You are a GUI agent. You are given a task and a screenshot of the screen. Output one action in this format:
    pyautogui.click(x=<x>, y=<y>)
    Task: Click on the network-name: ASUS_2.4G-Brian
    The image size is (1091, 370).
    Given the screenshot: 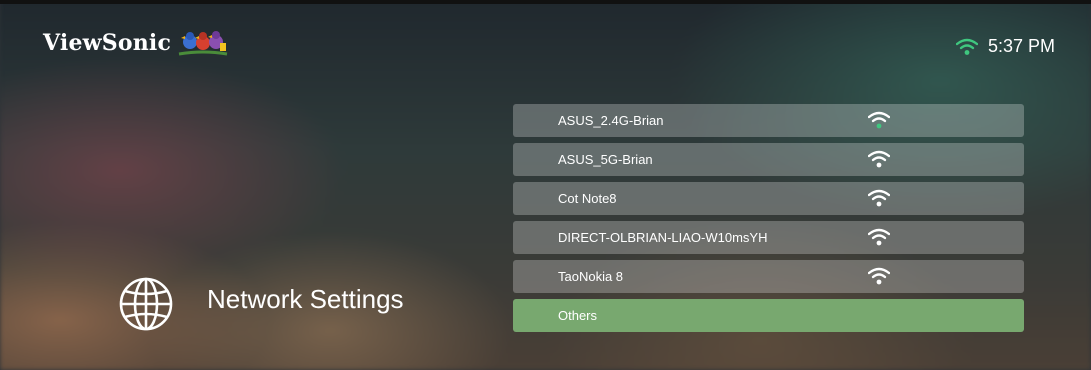 What is the action you would take?
    pyautogui.click(x=611, y=120)
    